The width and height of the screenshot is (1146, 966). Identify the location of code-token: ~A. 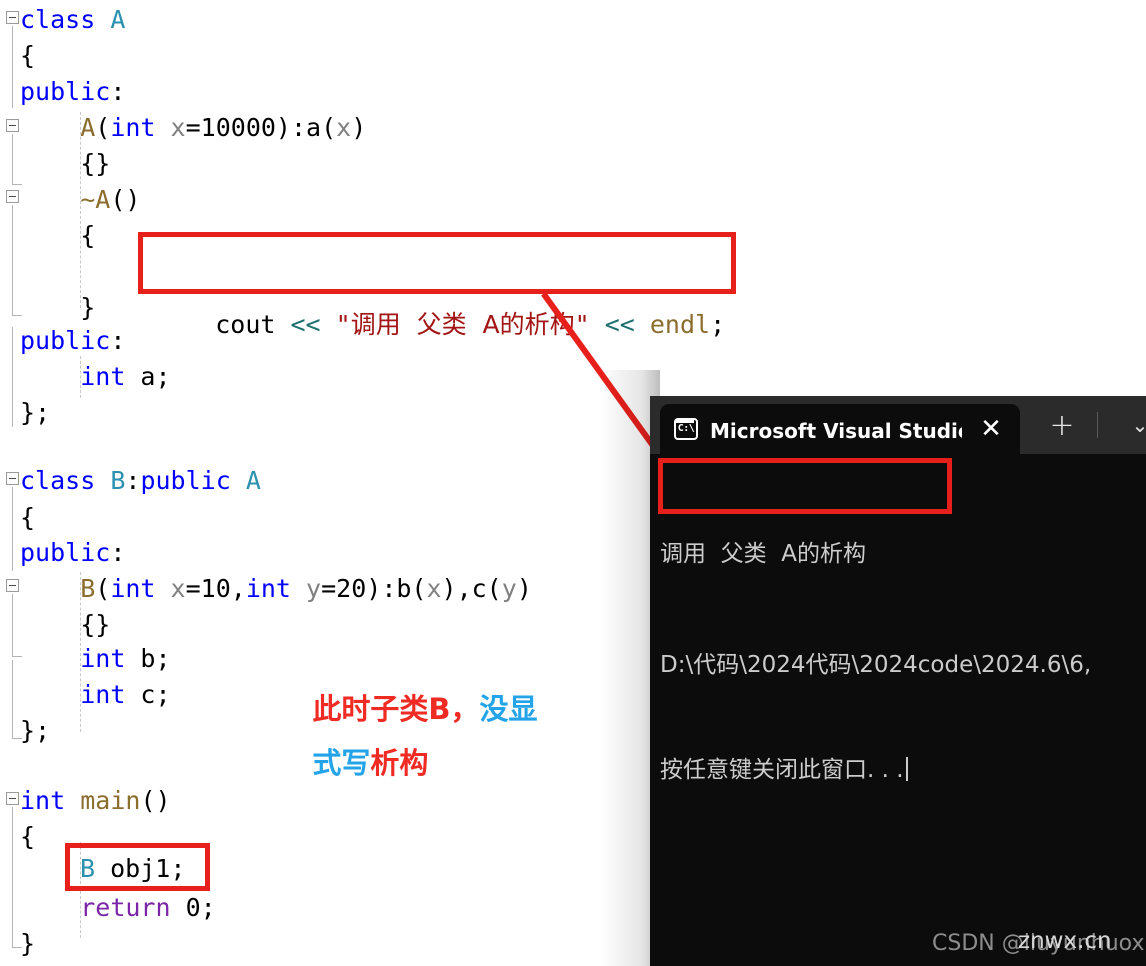
(65, 199).